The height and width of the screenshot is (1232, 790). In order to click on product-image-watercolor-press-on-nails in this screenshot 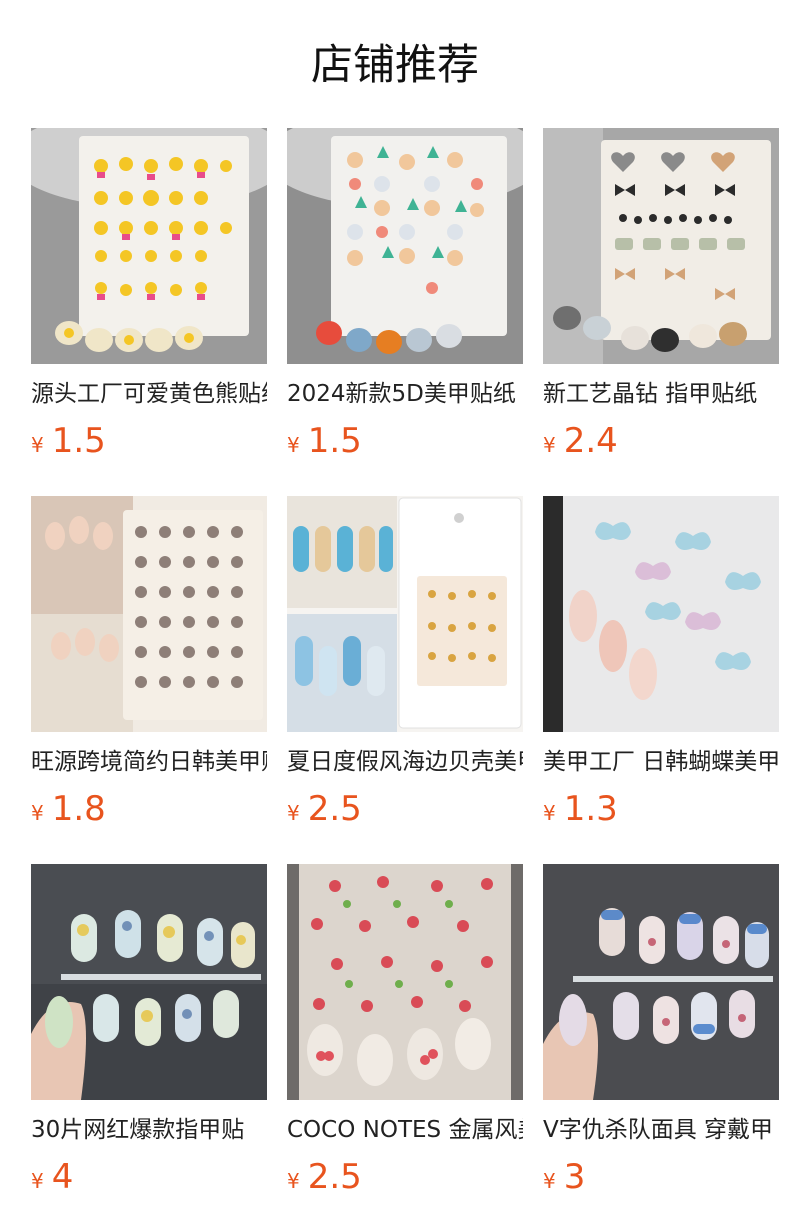, I will do `click(149, 982)`.